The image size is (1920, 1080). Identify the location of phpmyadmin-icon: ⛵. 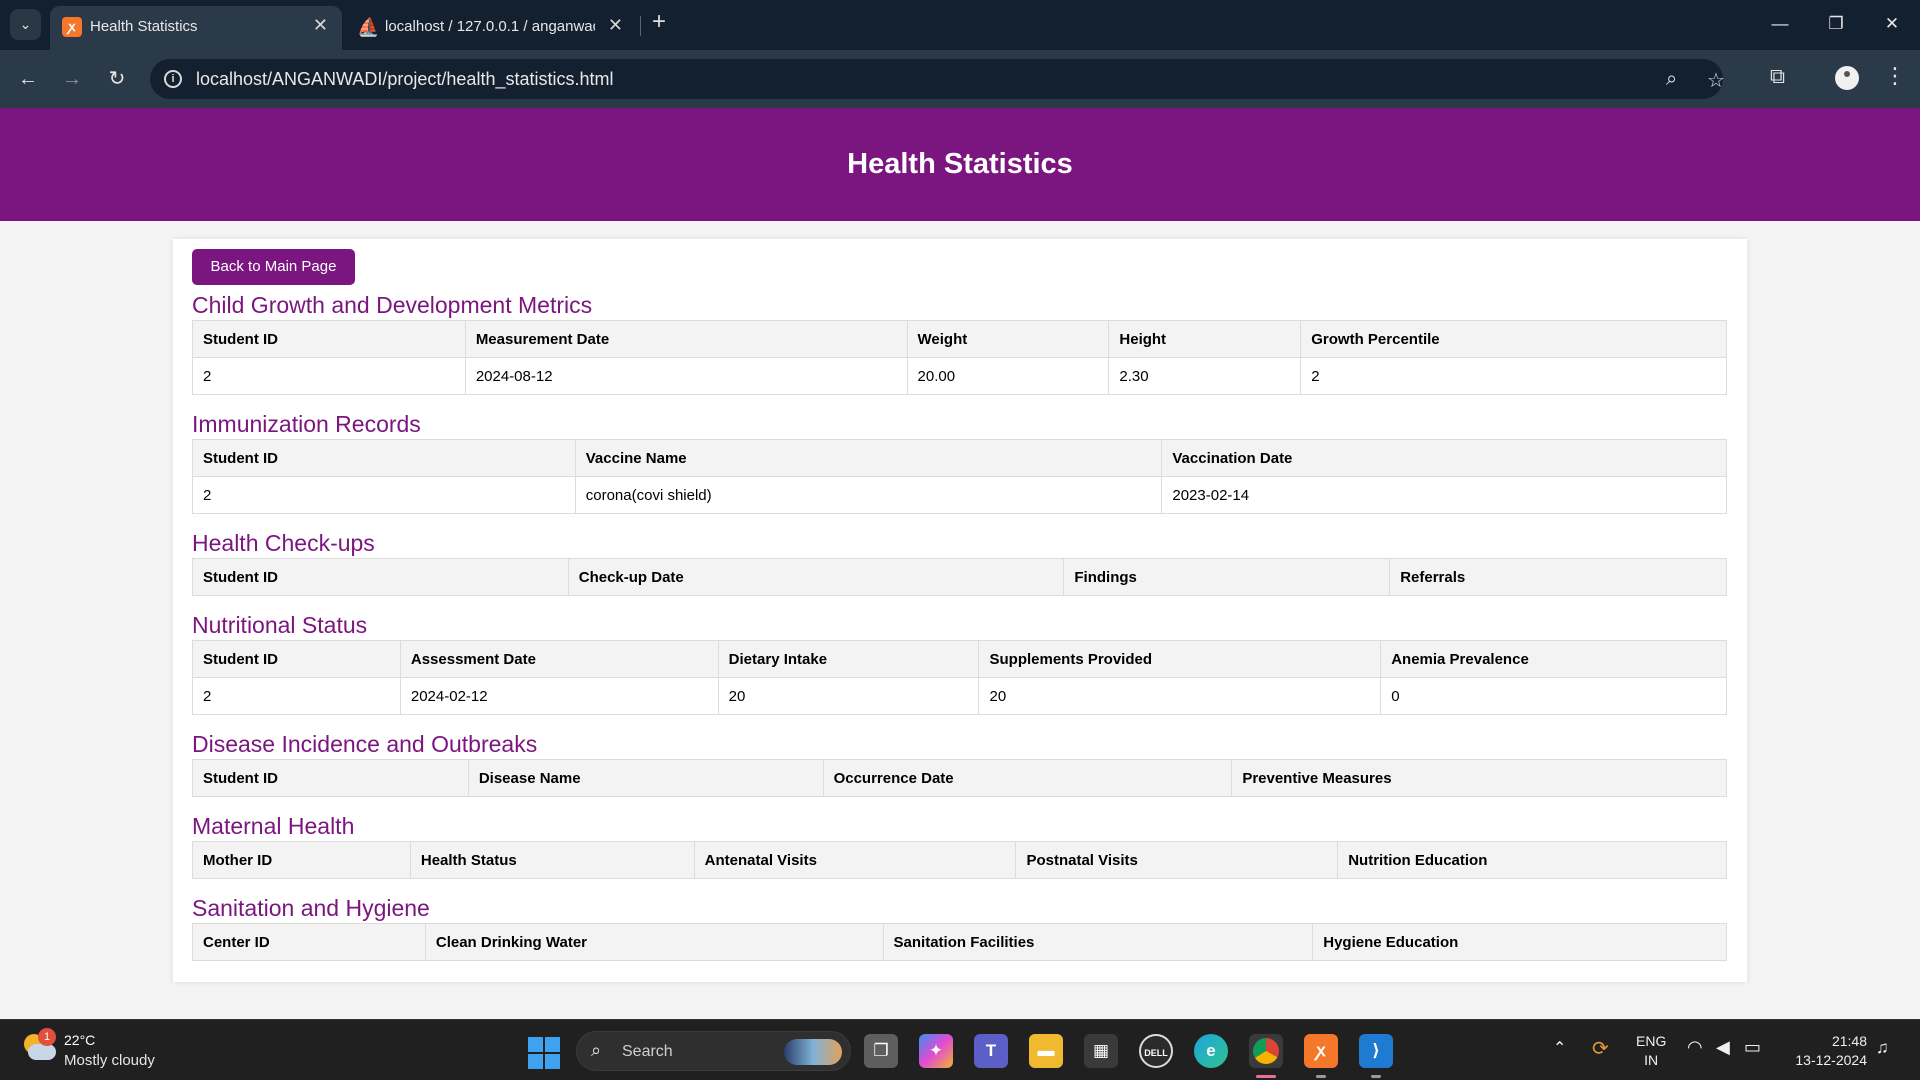
(368, 27).